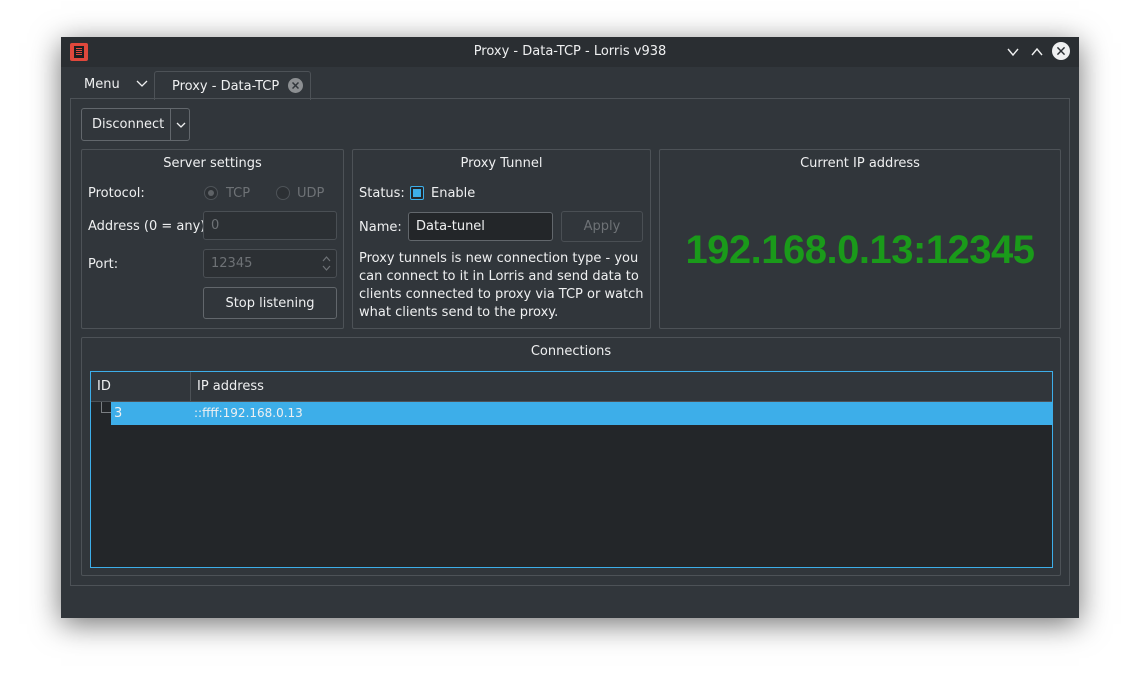 This screenshot has height=679, width=1140. Describe the element at coordinates (382, 193) in the screenshot. I see `status-label: Status:` at that location.